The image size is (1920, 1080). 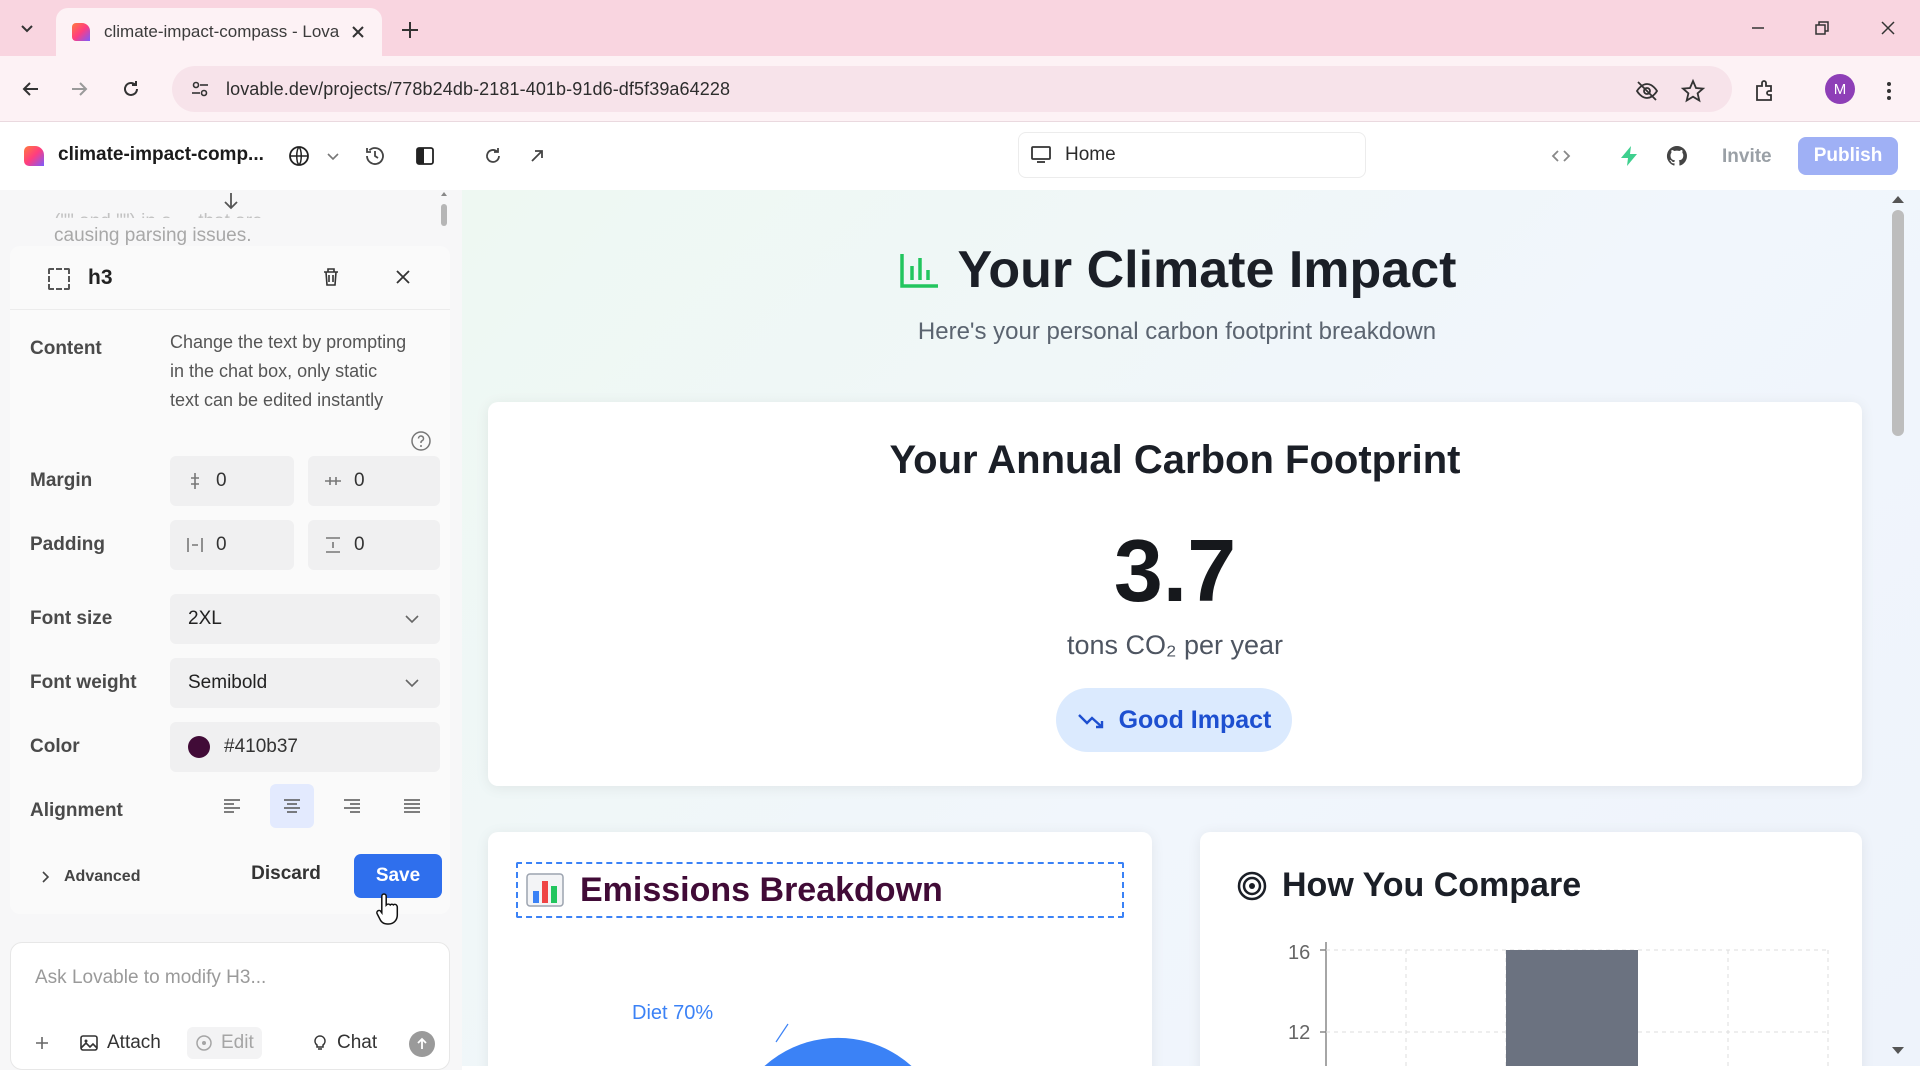 What do you see at coordinates (1207, 270) in the screenshot?
I see `hero-title: Your Climate Impact` at bounding box center [1207, 270].